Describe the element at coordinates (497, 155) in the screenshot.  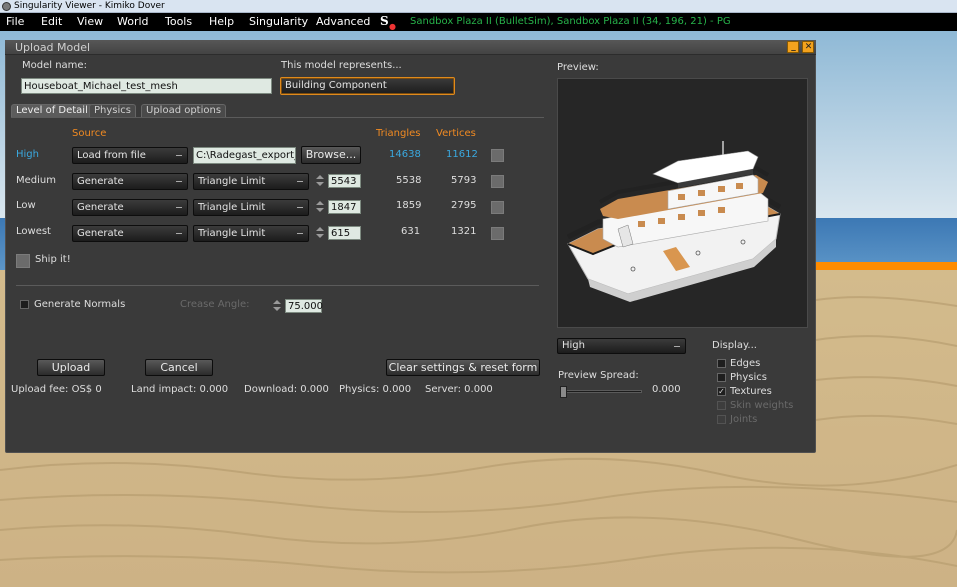
I see `lod-high-status-indicator` at that location.